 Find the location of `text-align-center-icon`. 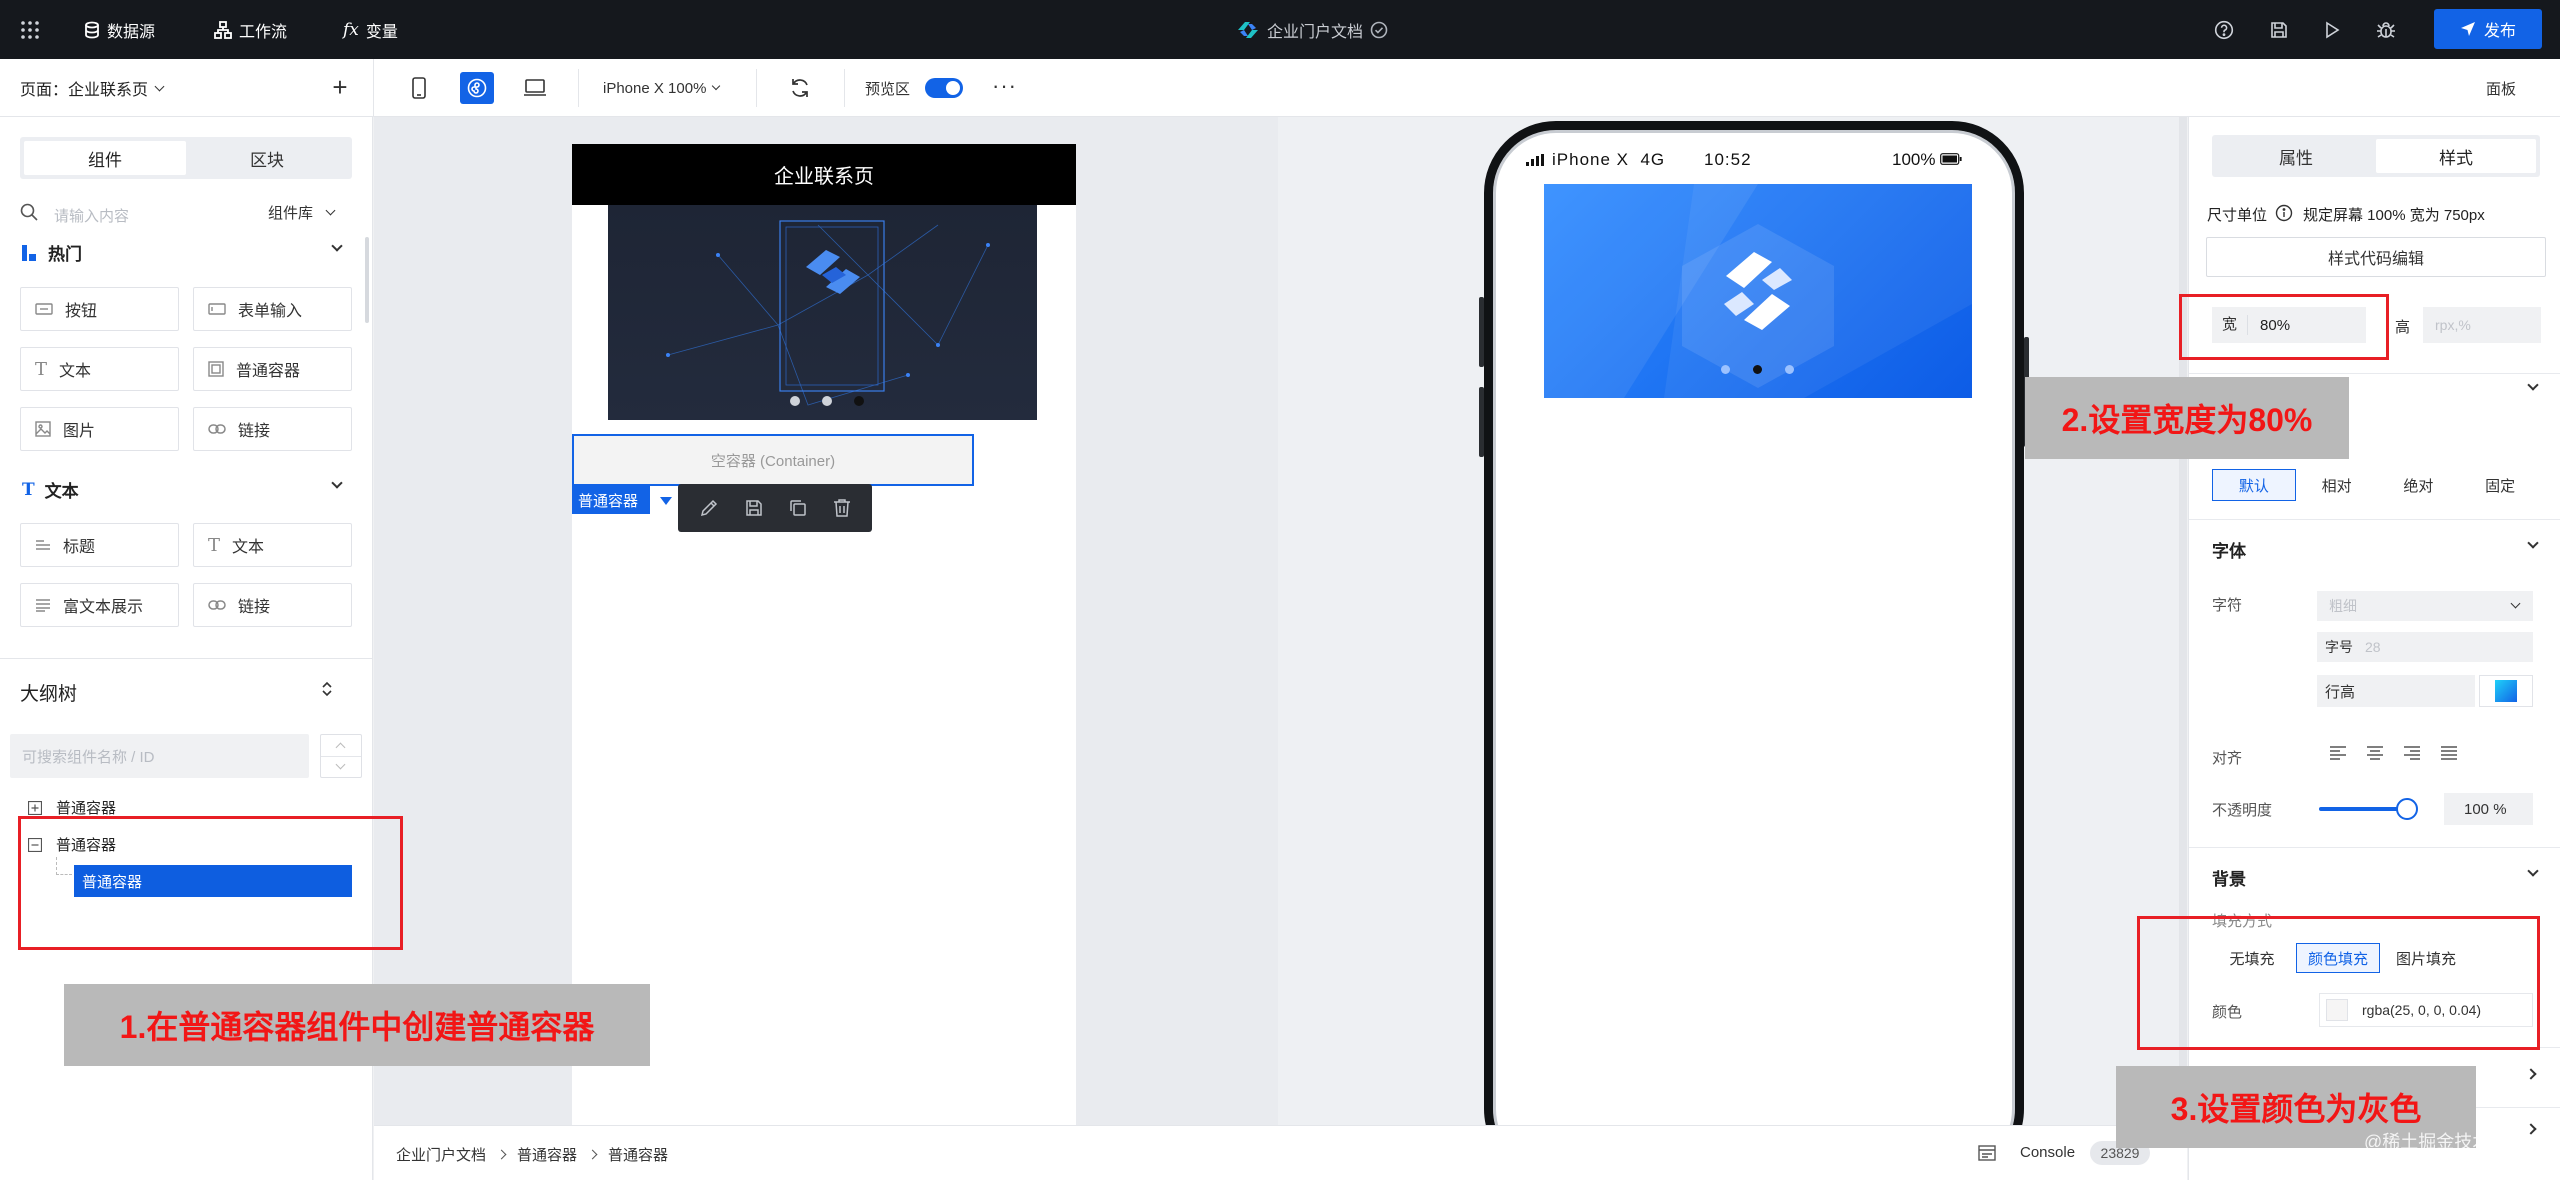

text-align-center-icon is located at coordinates (2375, 753).